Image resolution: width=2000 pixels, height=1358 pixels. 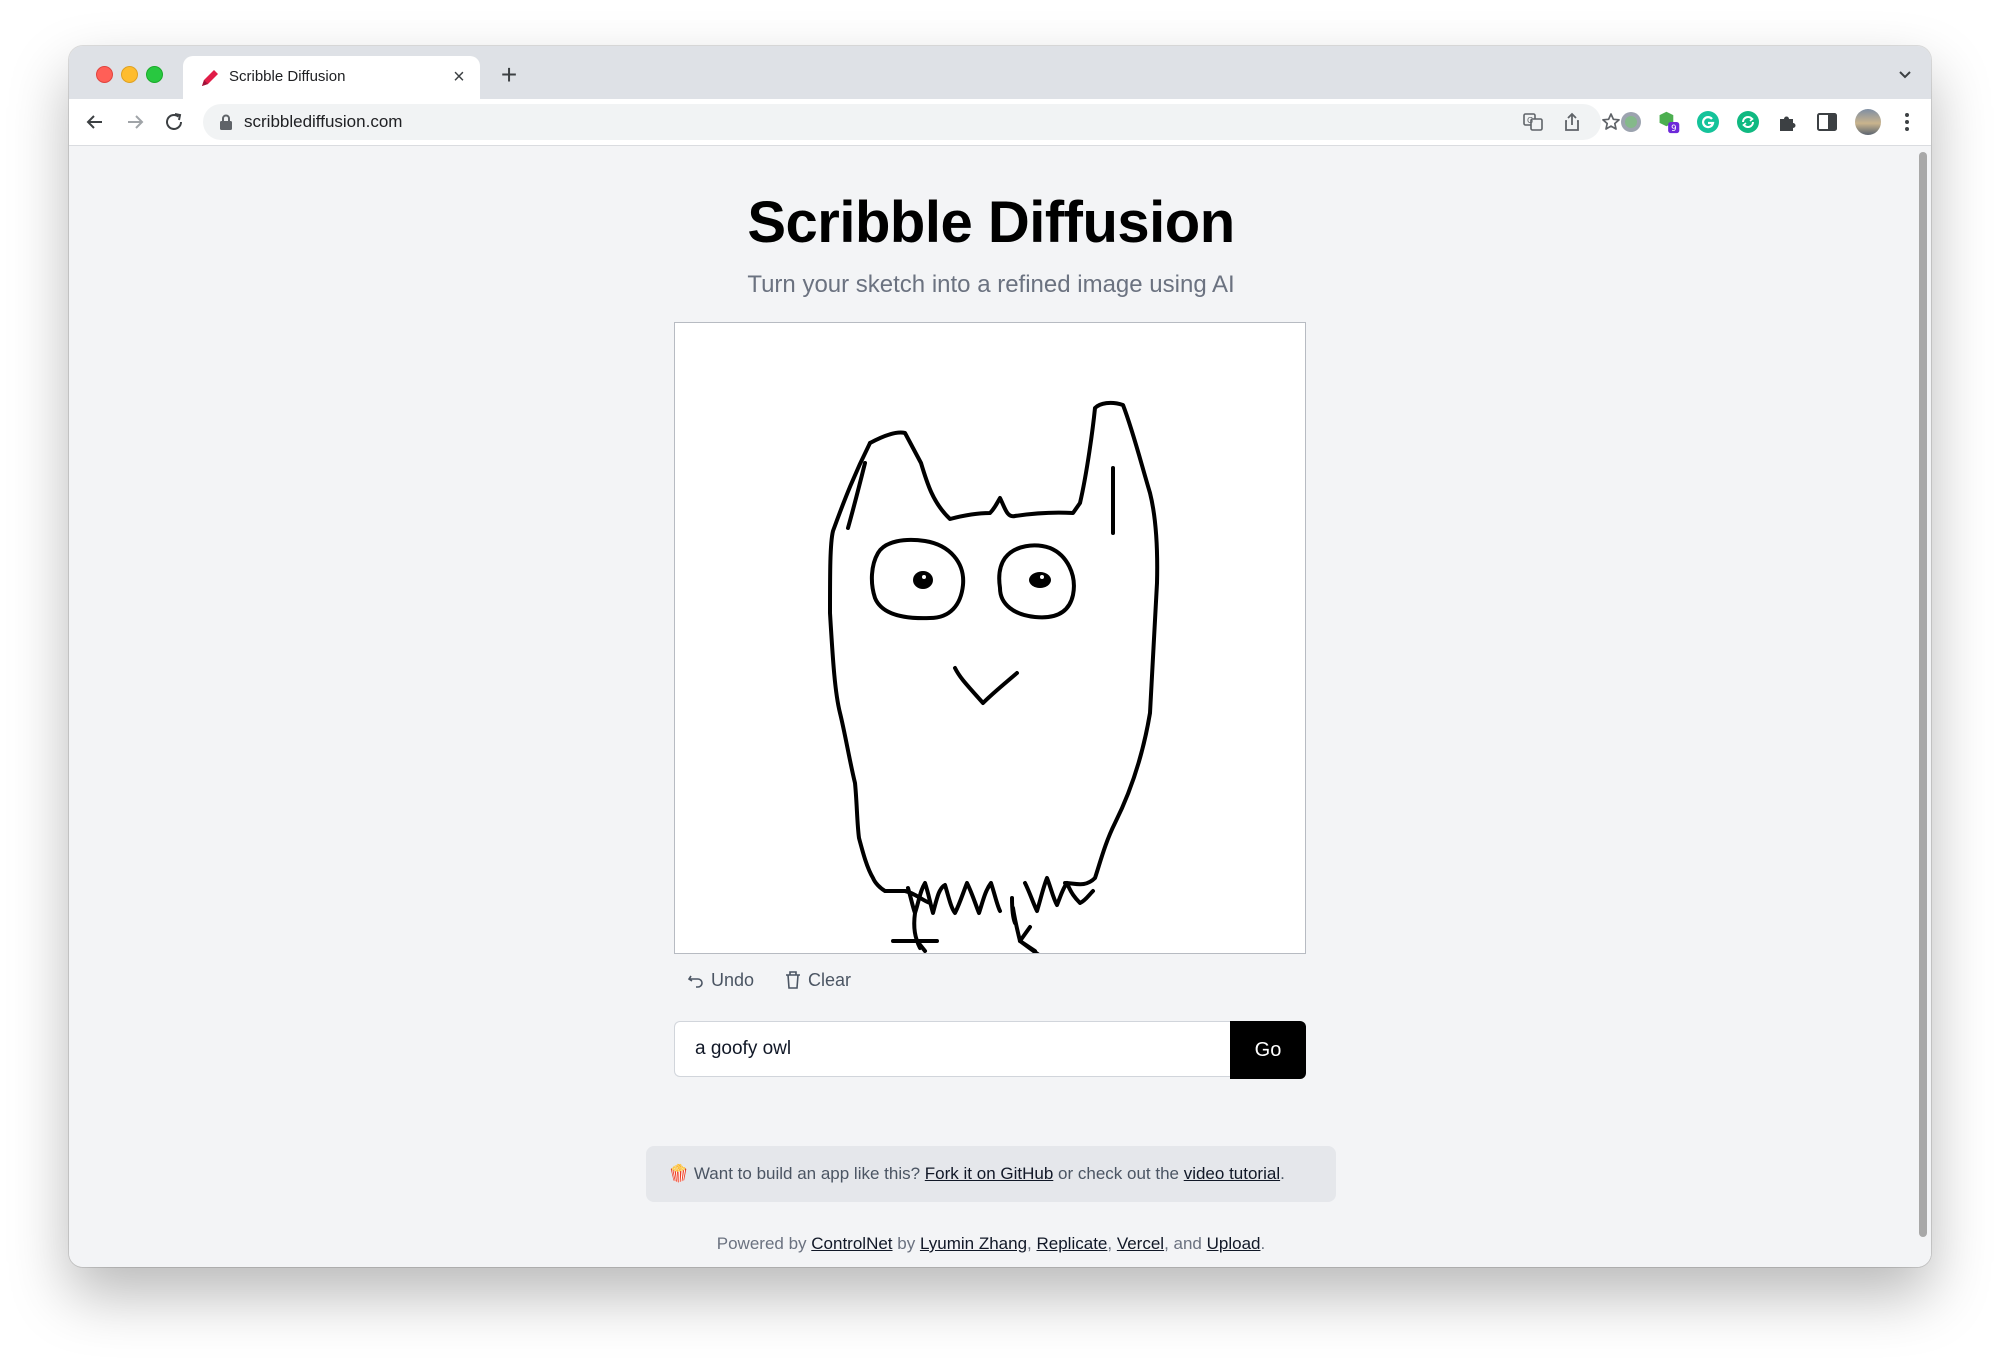 I want to click on browser-menu-icon, so click(x=1907, y=122).